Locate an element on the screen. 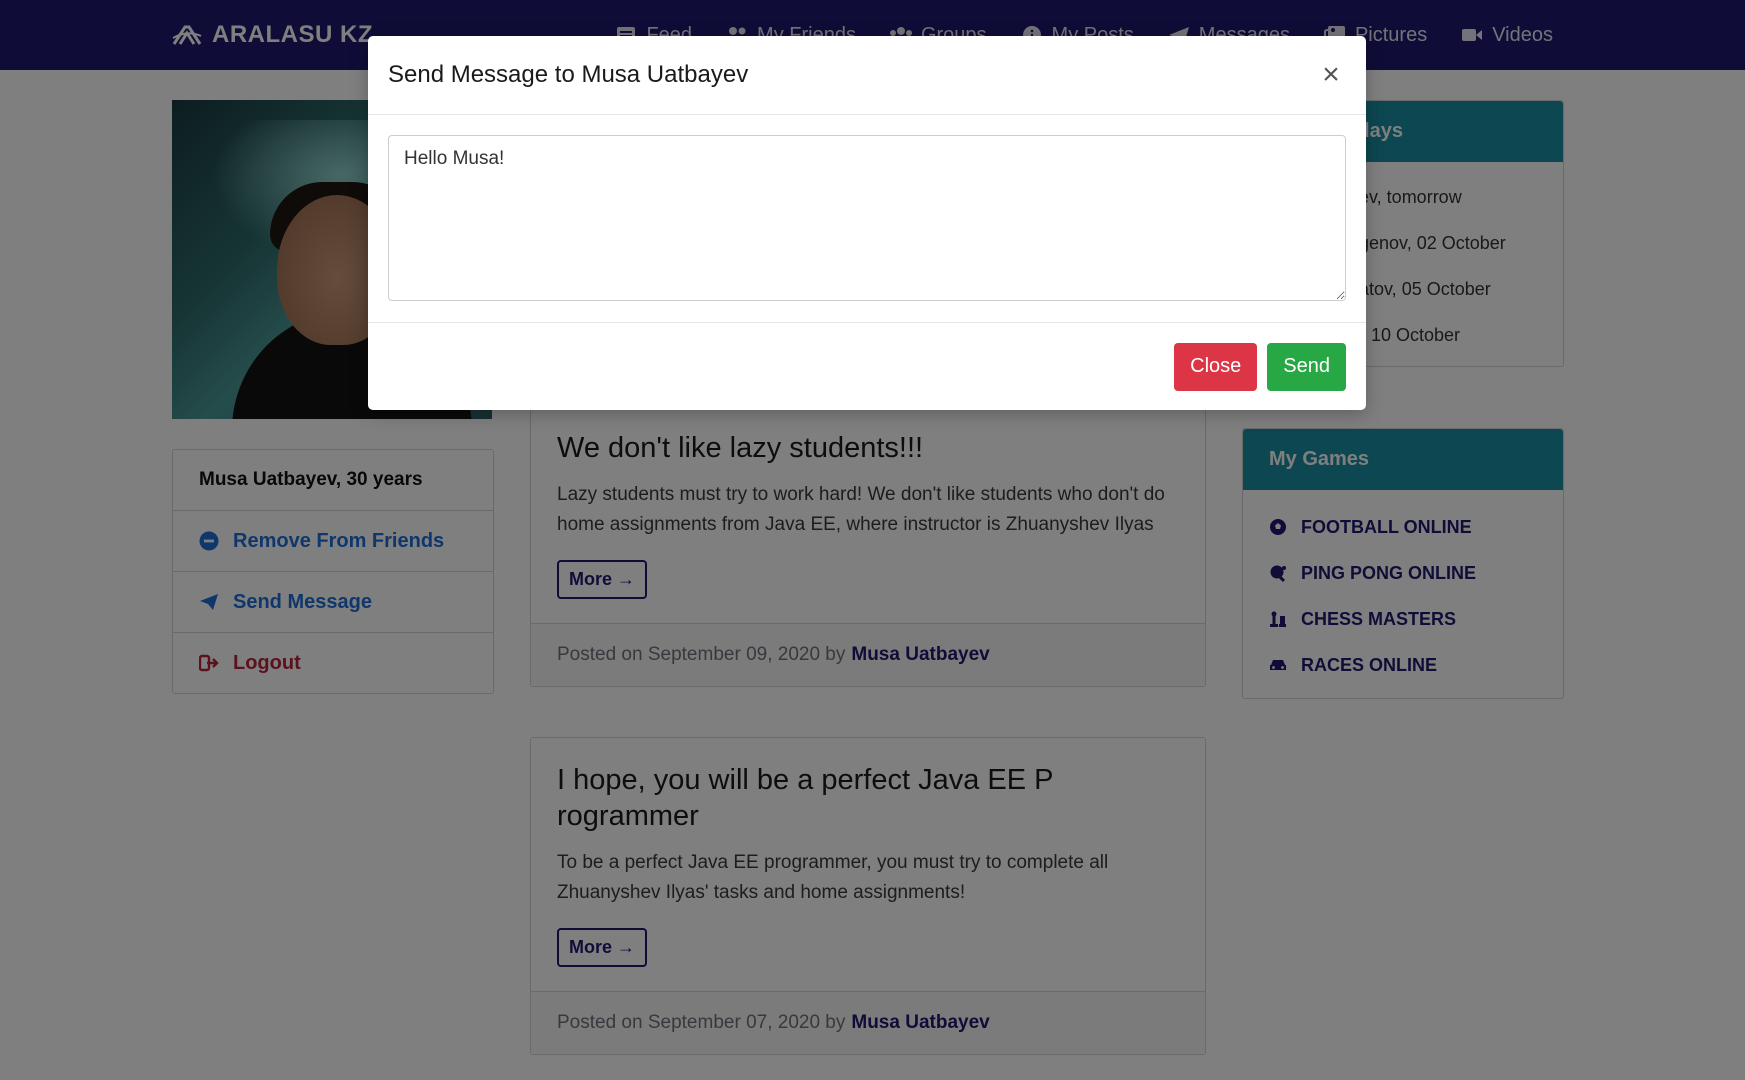  message-textarea: Hello Musa! is located at coordinates (867, 218).